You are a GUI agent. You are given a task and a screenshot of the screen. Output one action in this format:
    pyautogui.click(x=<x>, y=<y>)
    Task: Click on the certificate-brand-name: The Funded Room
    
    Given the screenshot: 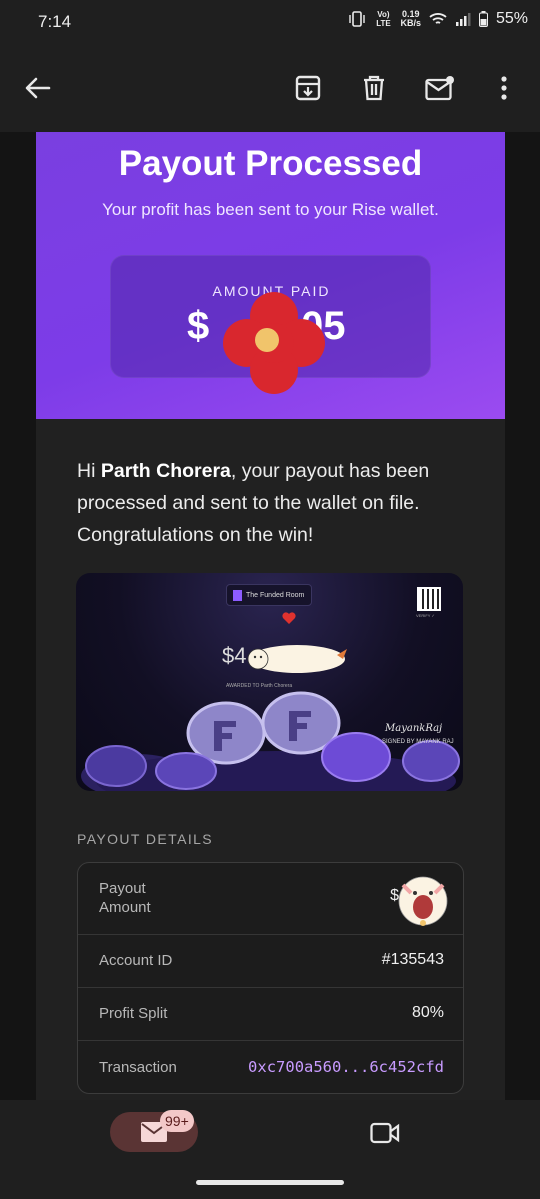 What is the action you would take?
    pyautogui.click(x=275, y=595)
    